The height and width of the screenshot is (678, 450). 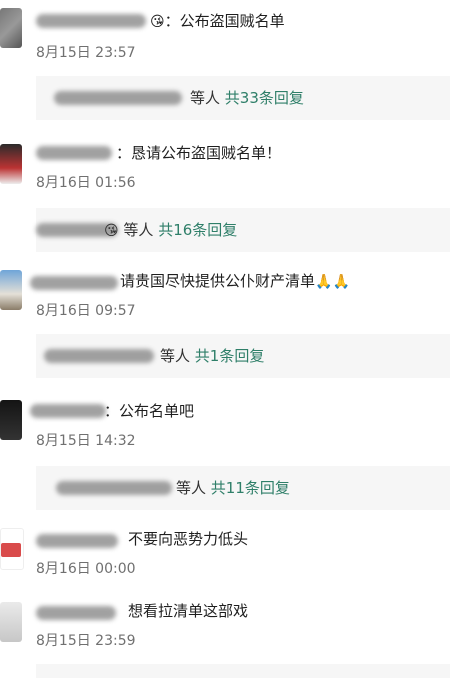 I want to click on reply-count-link: 共1条回复, so click(x=230, y=356).